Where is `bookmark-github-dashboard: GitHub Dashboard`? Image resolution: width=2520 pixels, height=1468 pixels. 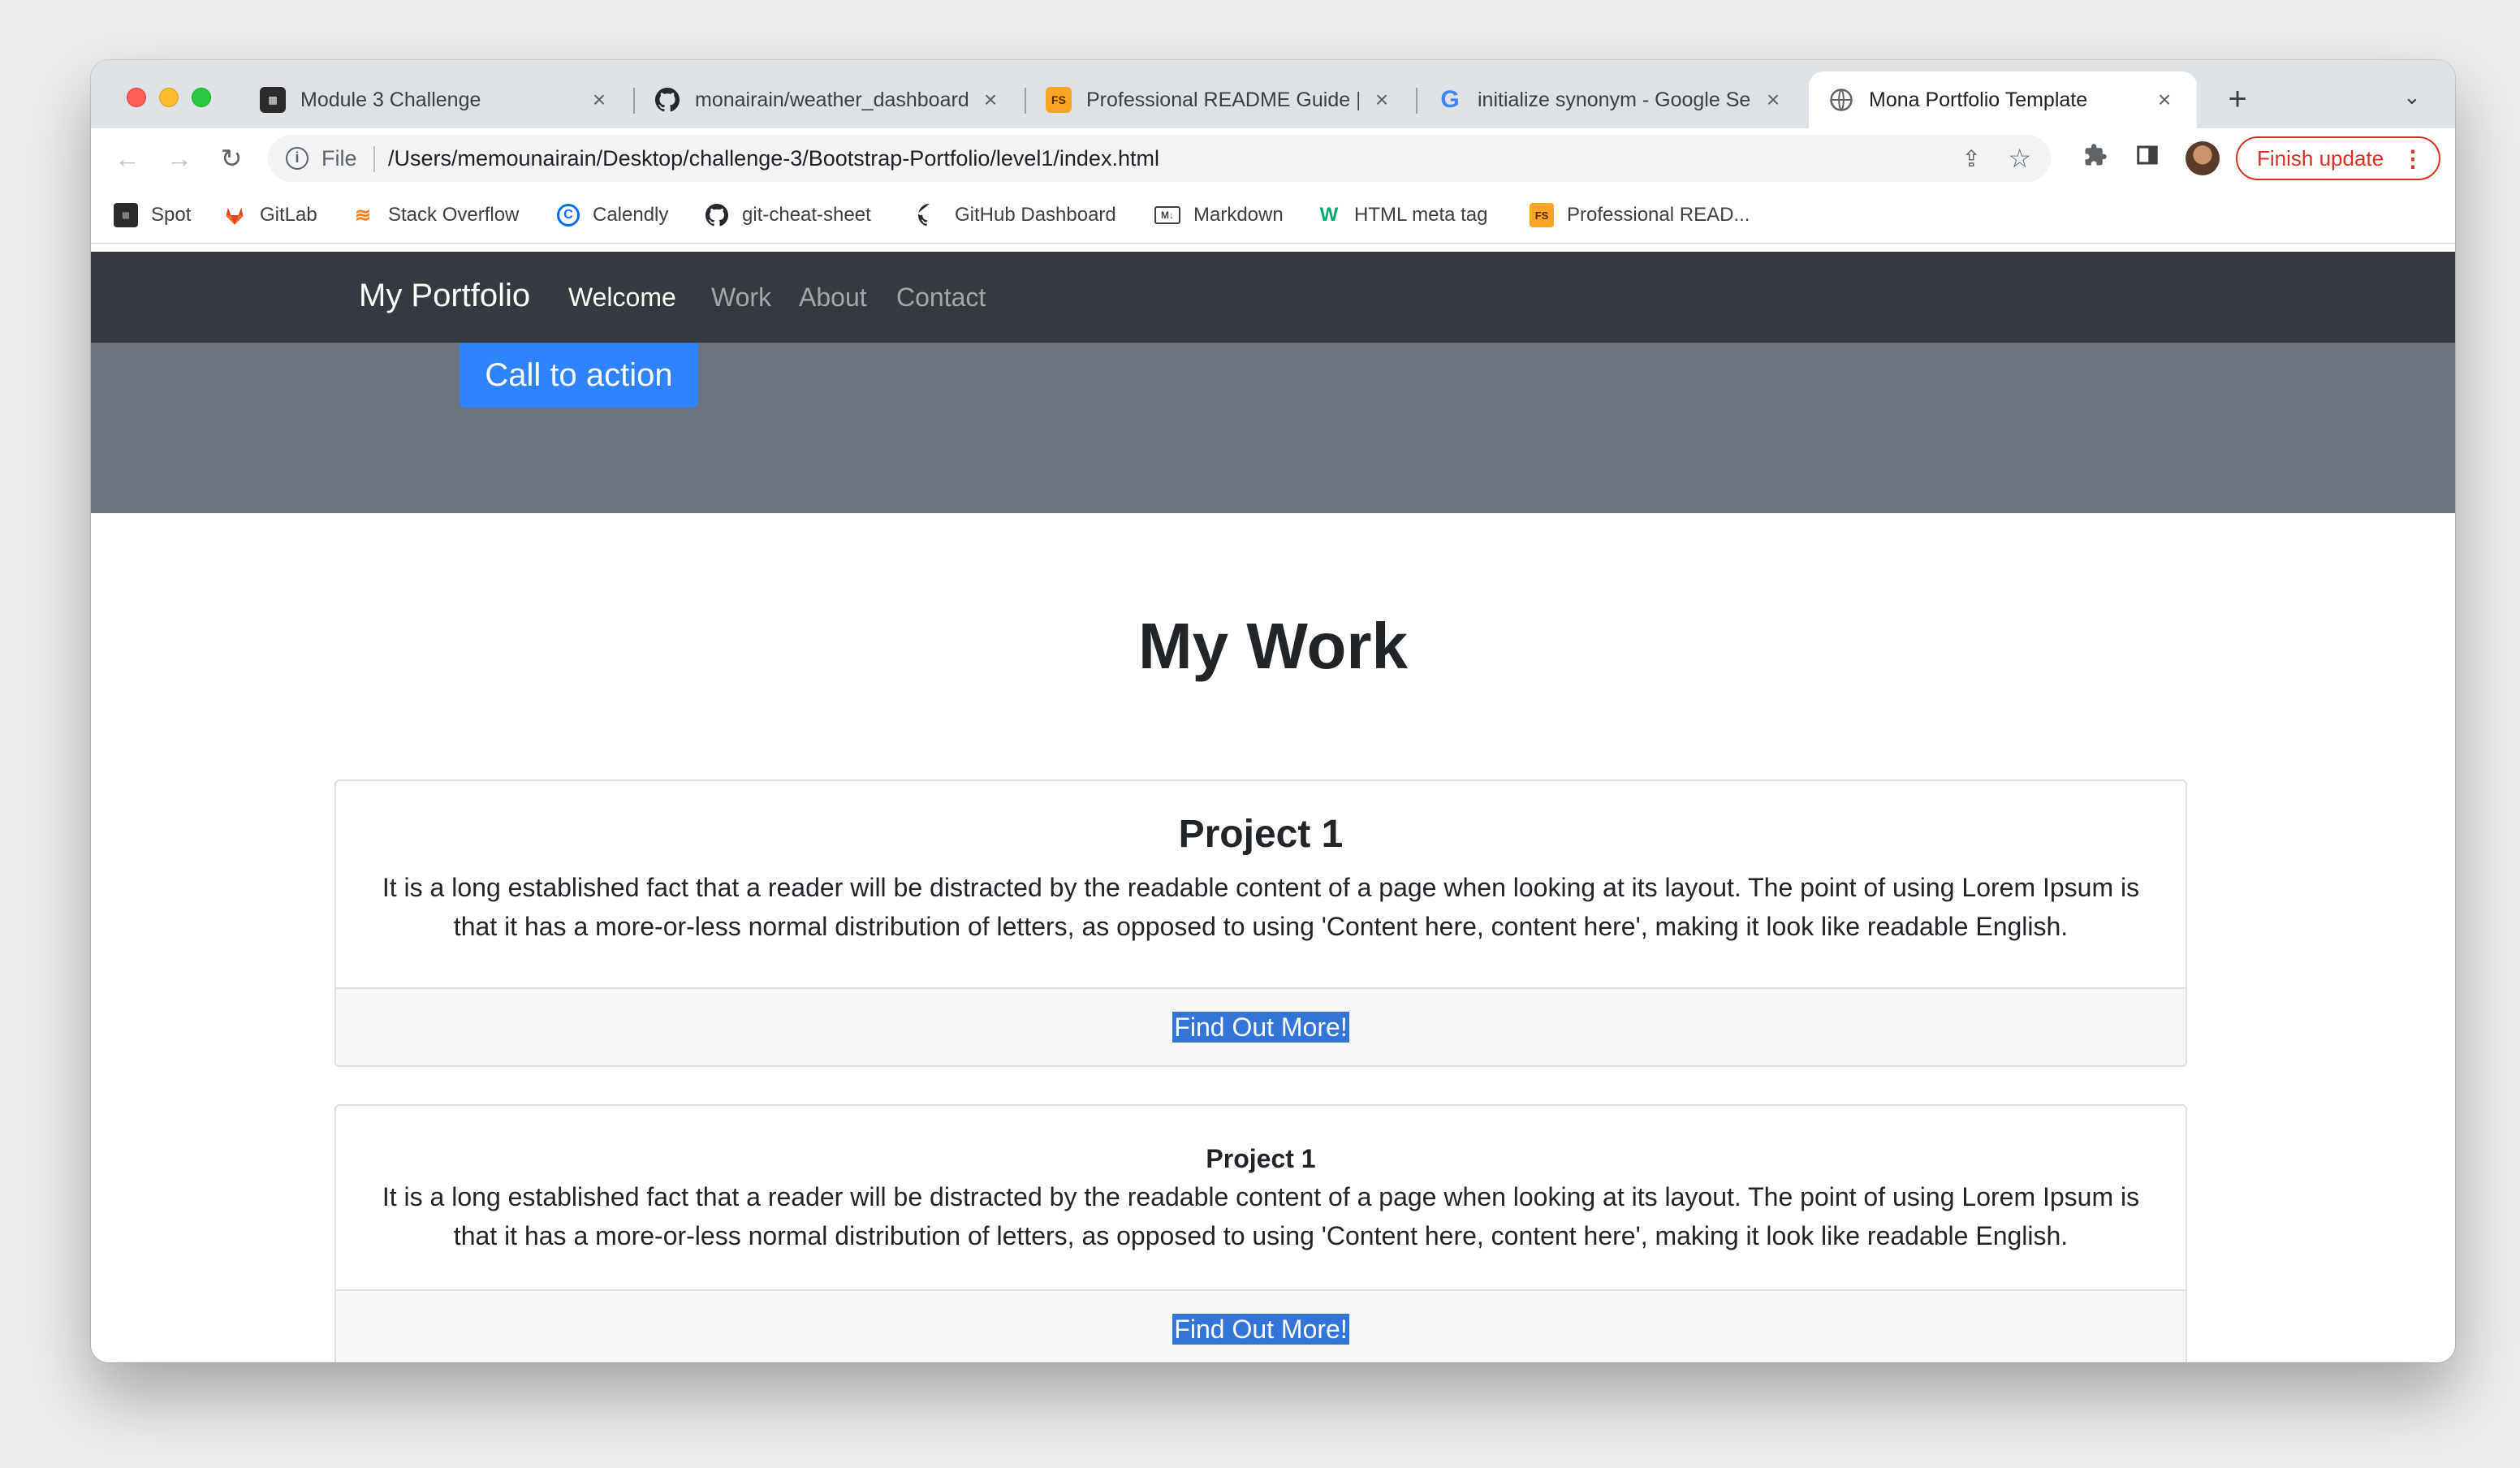
bookmark-github-dashboard: GitHub Dashboard is located at coordinates (1017, 215).